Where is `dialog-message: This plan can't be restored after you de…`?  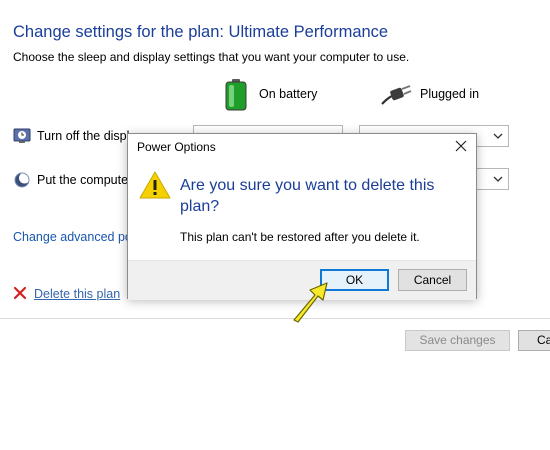
dialog-message: This plan can't be restored after you de… is located at coordinates (300, 237).